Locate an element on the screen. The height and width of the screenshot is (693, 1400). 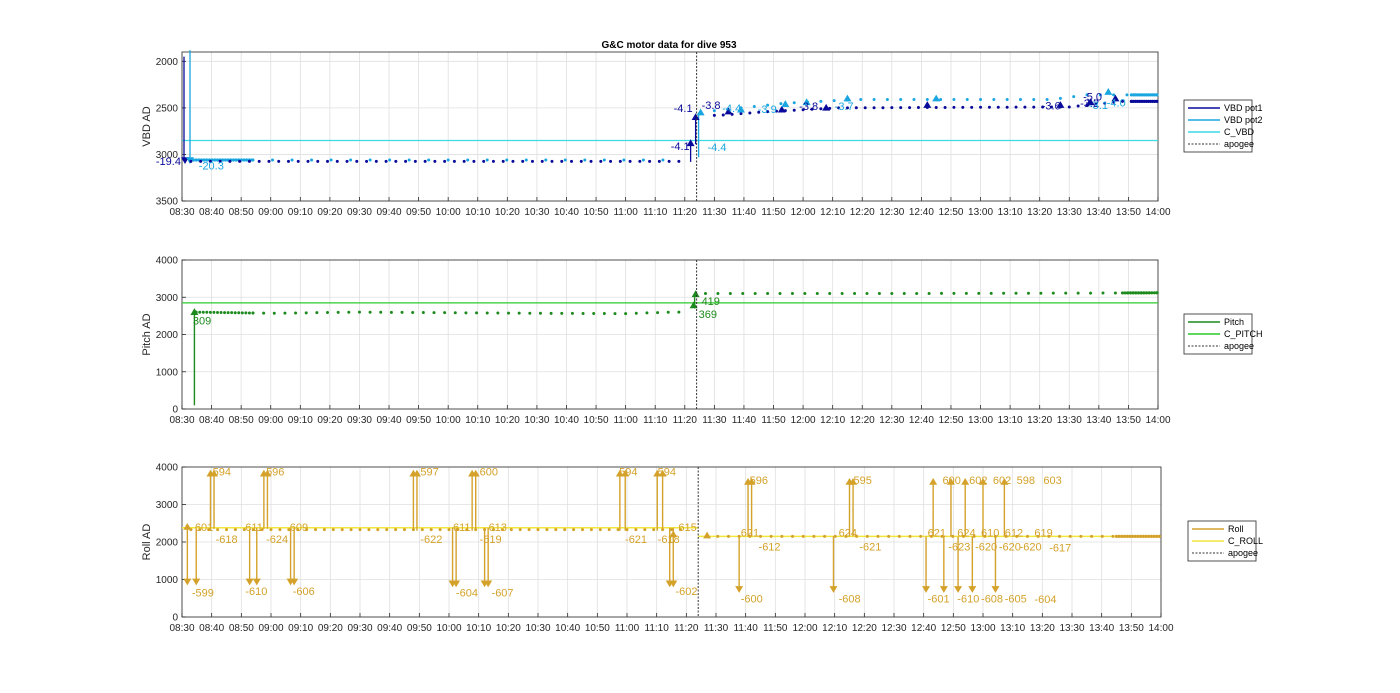
data-label: -612 is located at coordinates (770, 548).